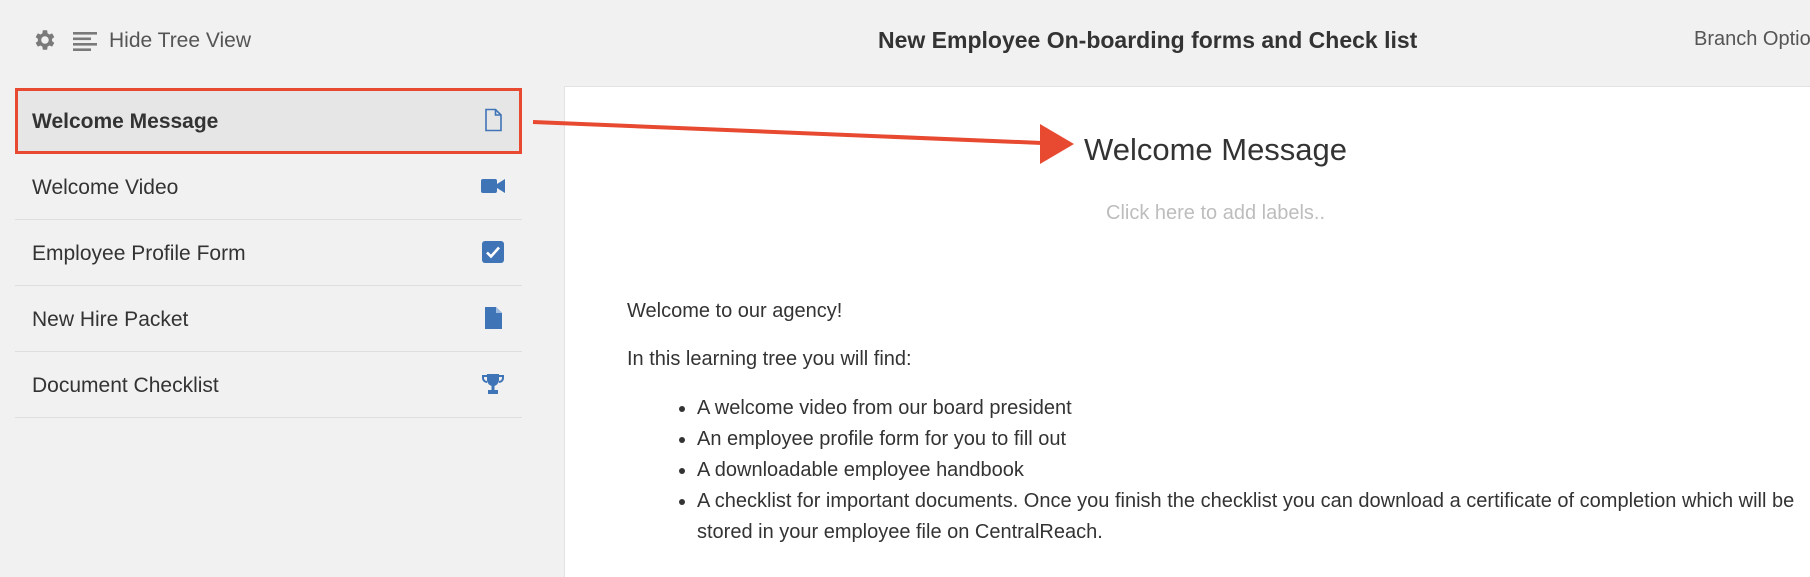 The height and width of the screenshot is (577, 1810). What do you see at coordinates (139, 253) in the screenshot?
I see `sidebar-item-label: Employee Profile Form` at bounding box center [139, 253].